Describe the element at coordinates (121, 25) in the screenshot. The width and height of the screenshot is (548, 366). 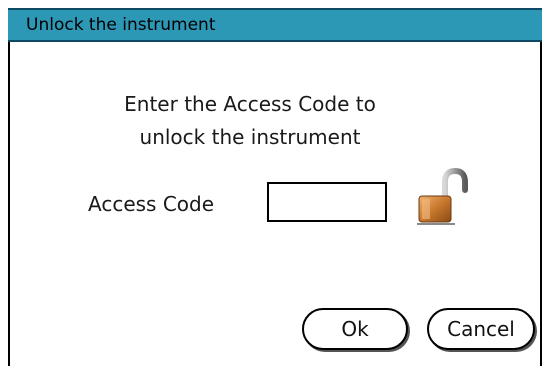
I see `dialog-title: Unlock the instrument` at that location.